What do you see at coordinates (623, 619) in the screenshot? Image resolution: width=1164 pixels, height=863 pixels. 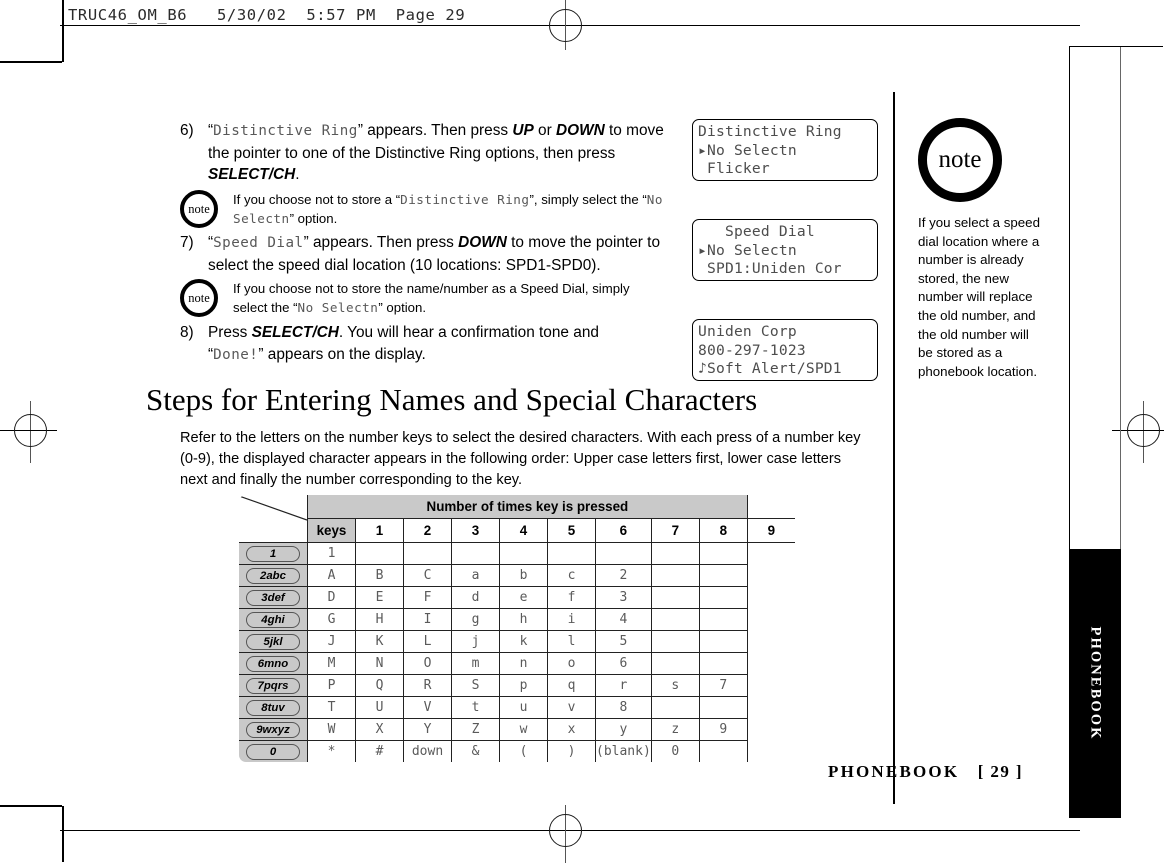 I see `character-cell: 4` at bounding box center [623, 619].